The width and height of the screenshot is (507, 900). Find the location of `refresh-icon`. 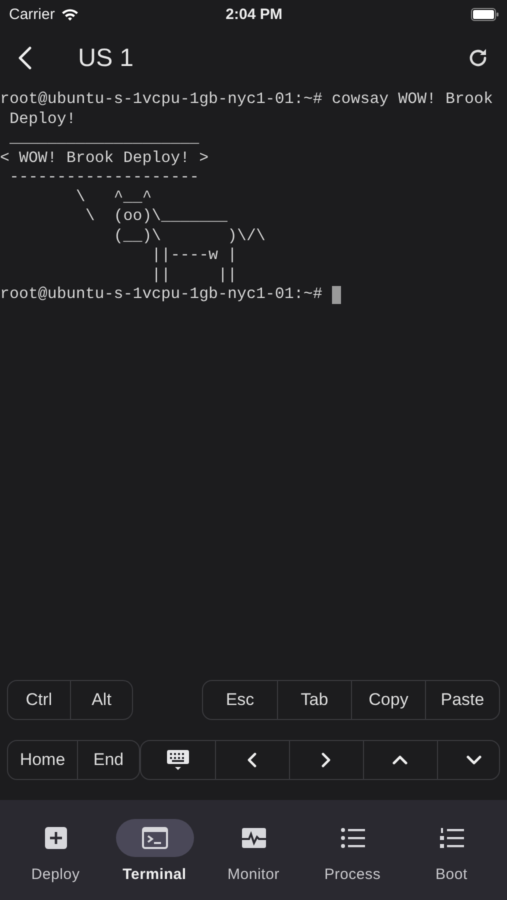

refresh-icon is located at coordinates (478, 58).